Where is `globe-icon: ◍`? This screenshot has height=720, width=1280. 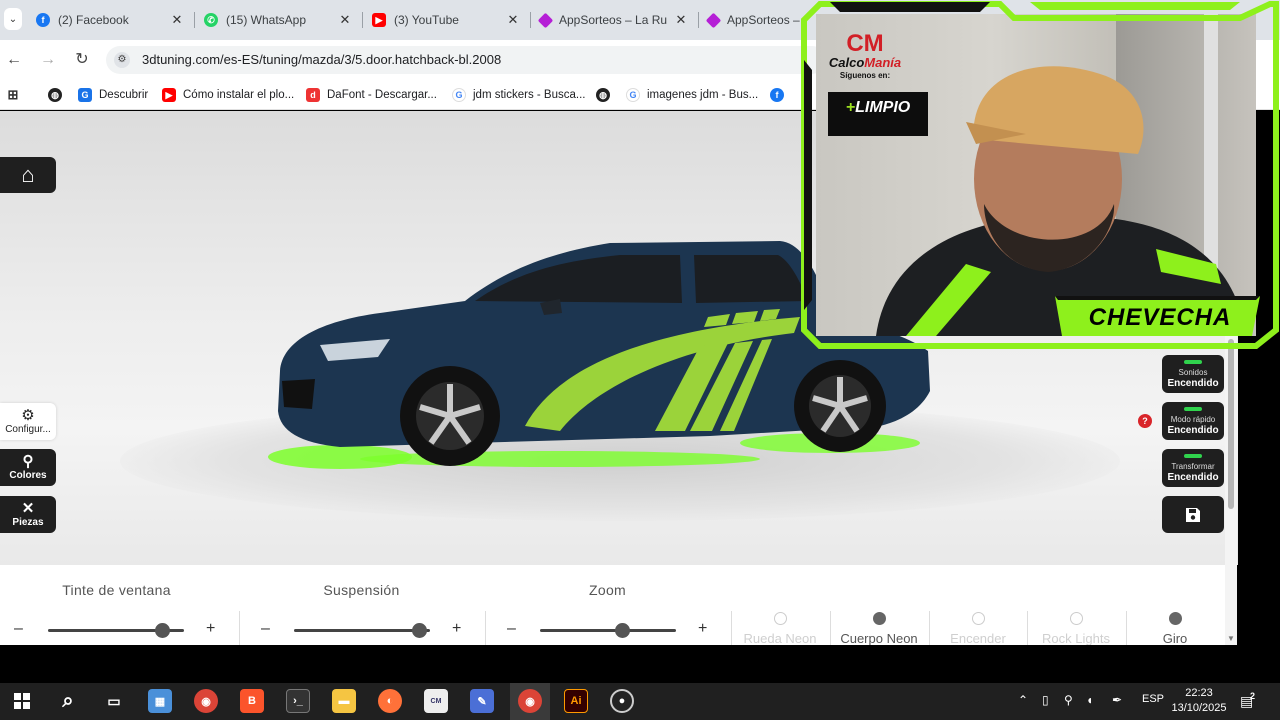 globe-icon: ◍ is located at coordinates (55, 95).